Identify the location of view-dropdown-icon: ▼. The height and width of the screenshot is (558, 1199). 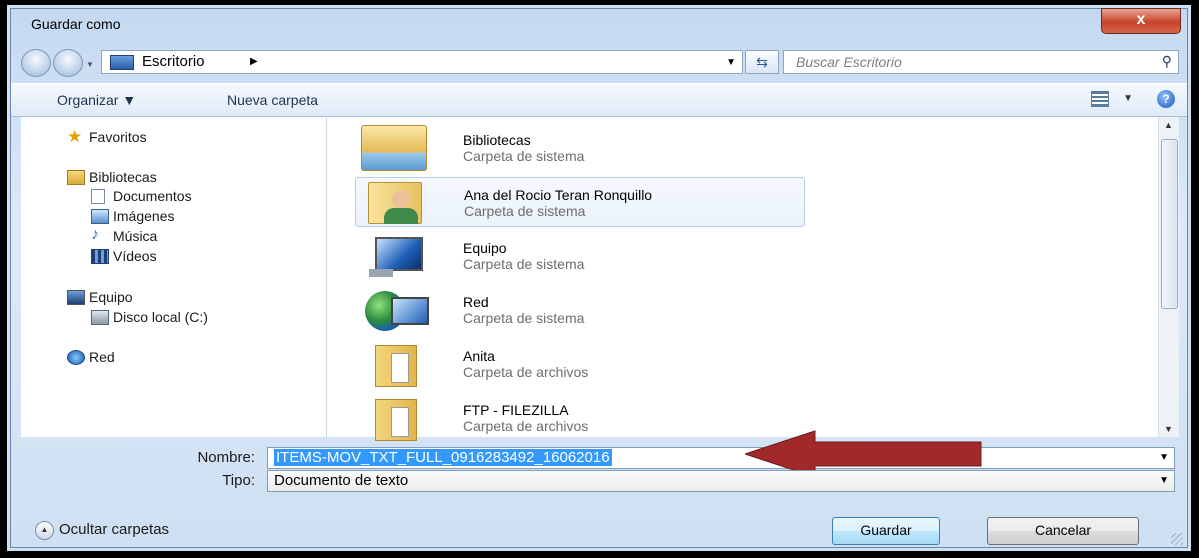
(1128, 98).